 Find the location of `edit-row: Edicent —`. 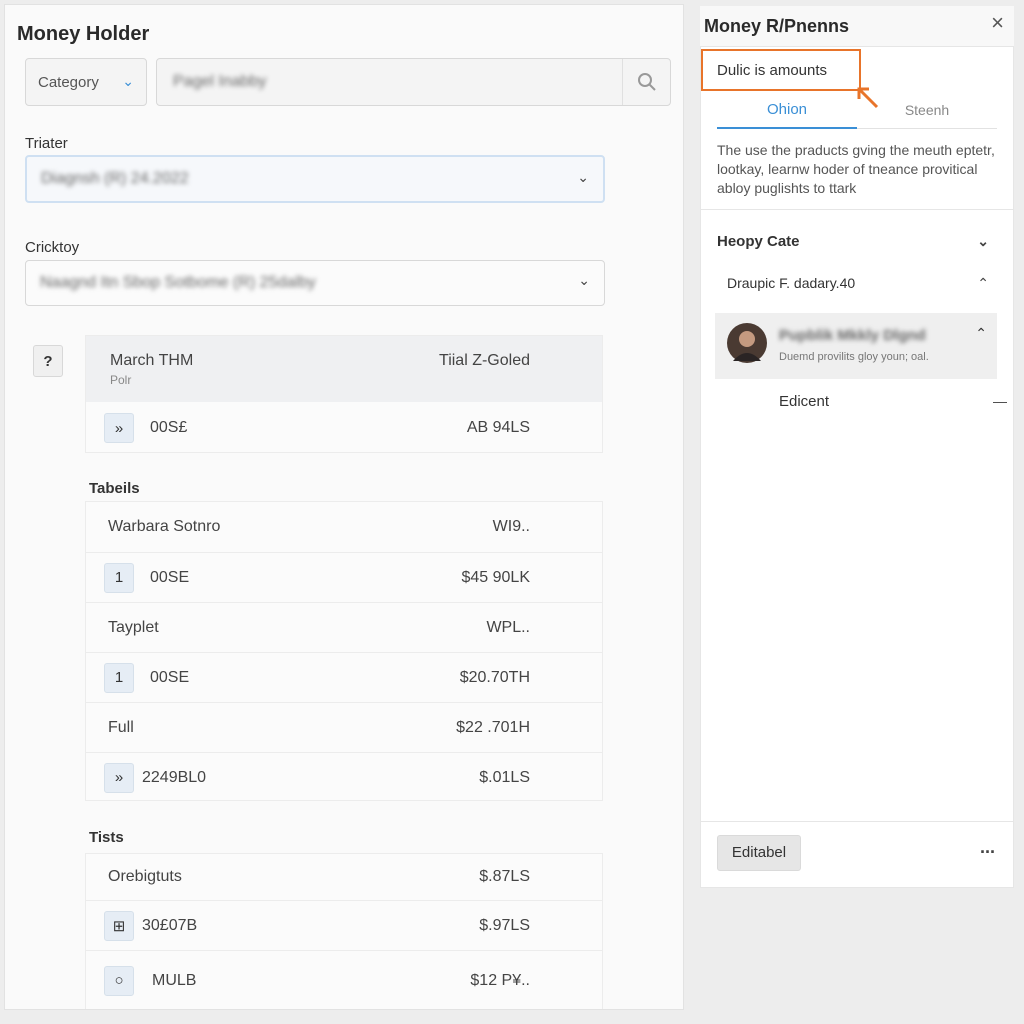

edit-row: Edicent — is located at coordinates (893, 401).